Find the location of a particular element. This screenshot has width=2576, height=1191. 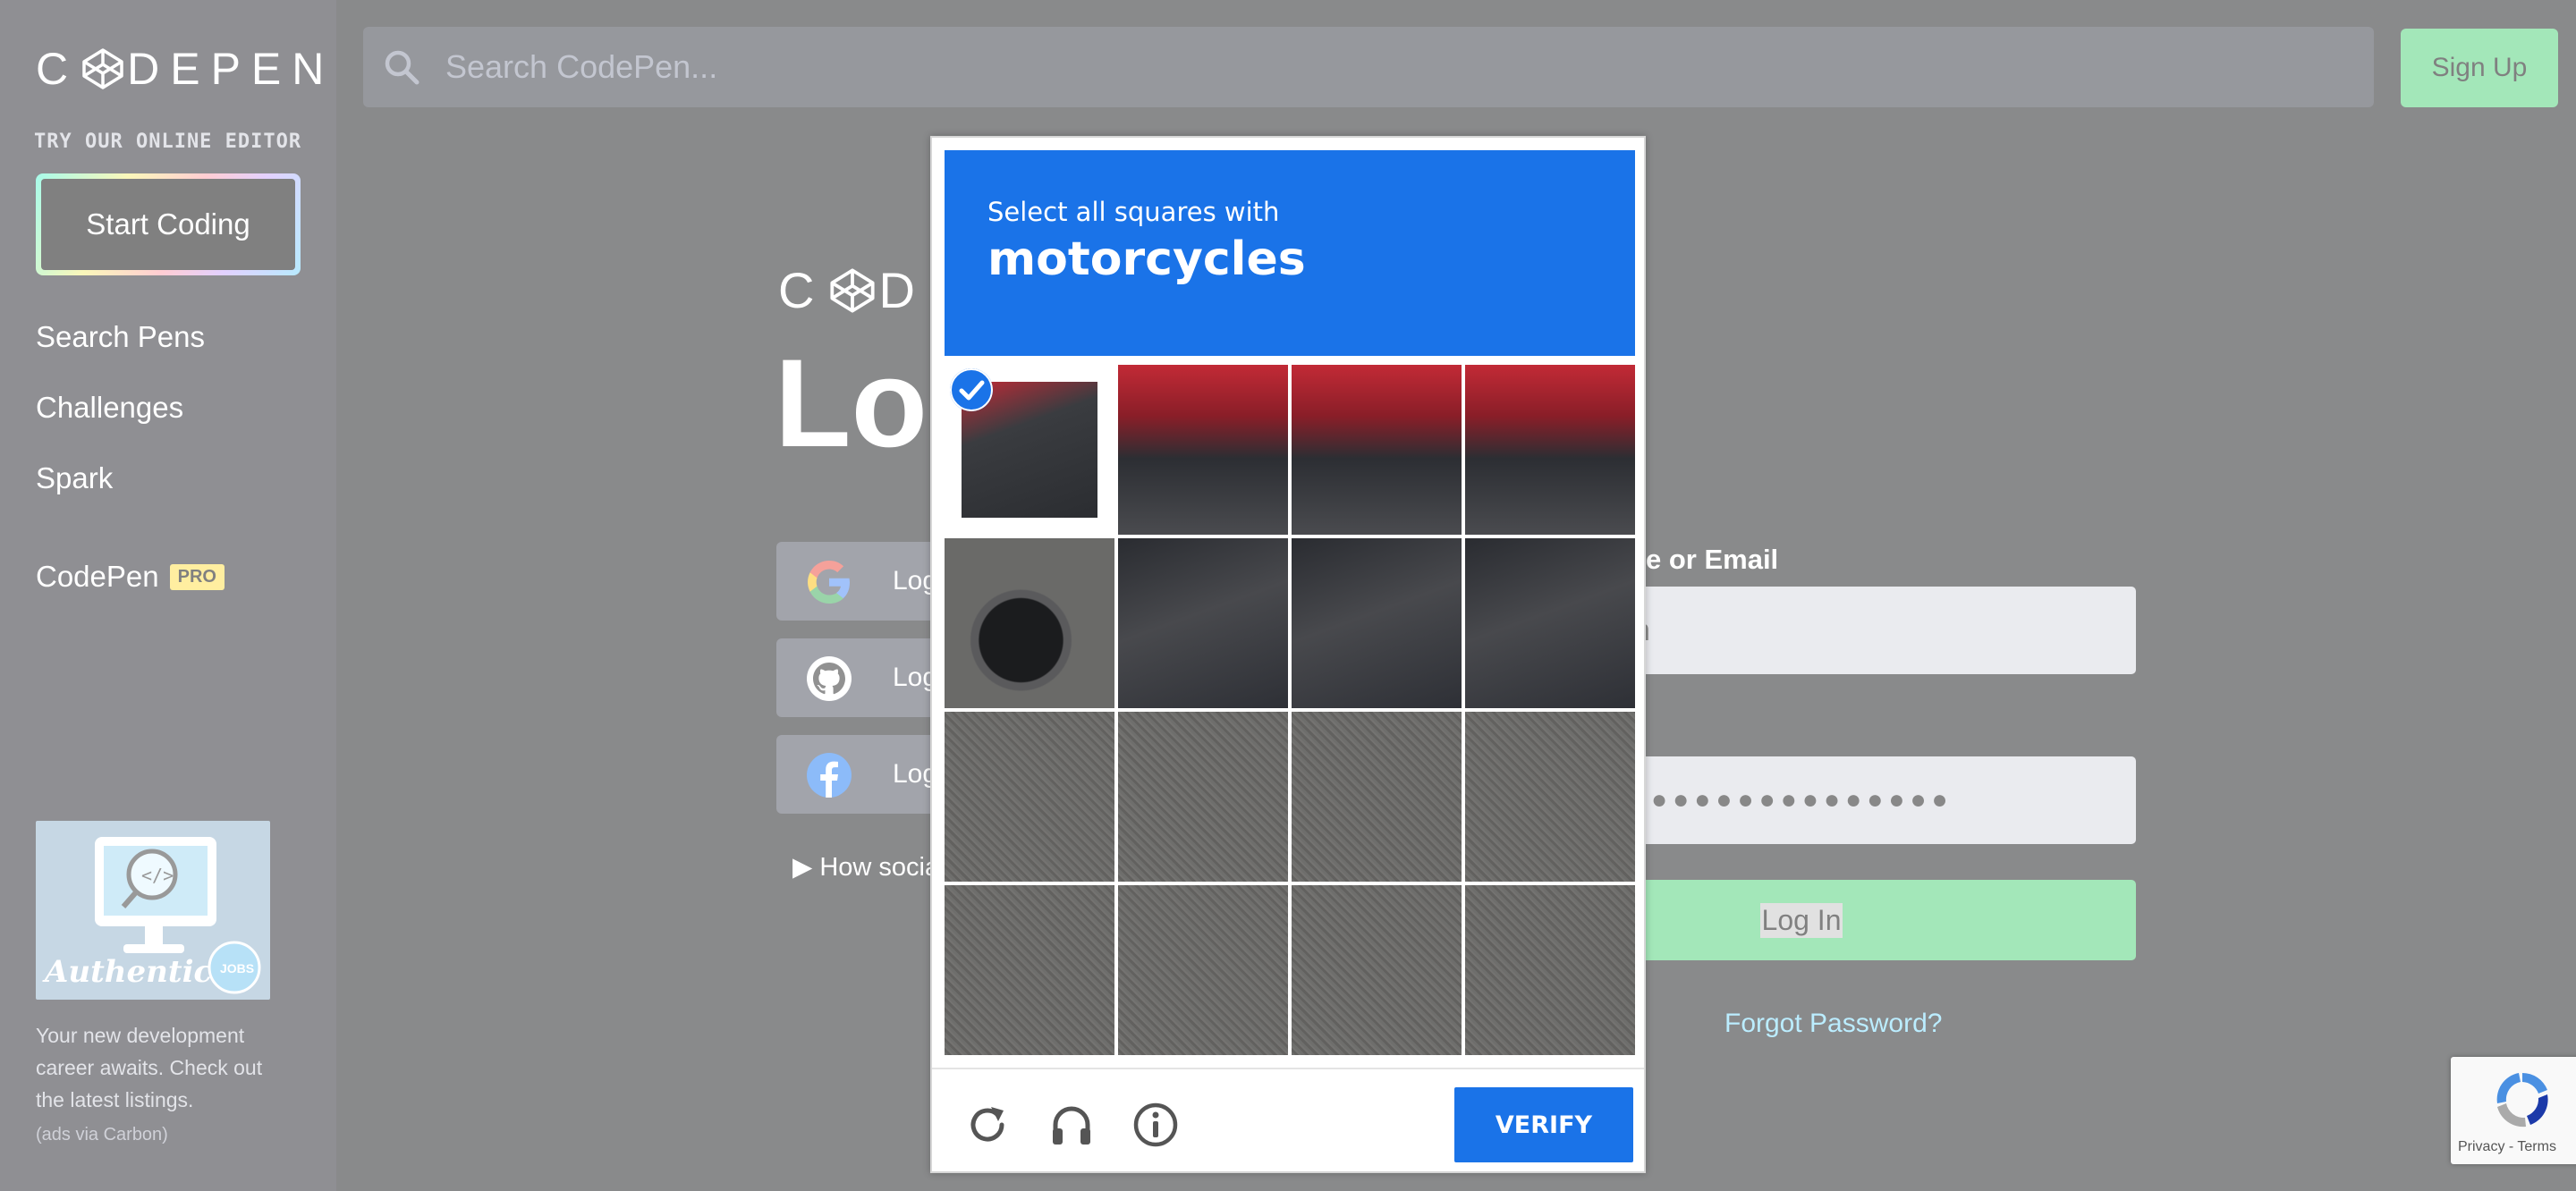

checkmark-icon is located at coordinates (971, 389).